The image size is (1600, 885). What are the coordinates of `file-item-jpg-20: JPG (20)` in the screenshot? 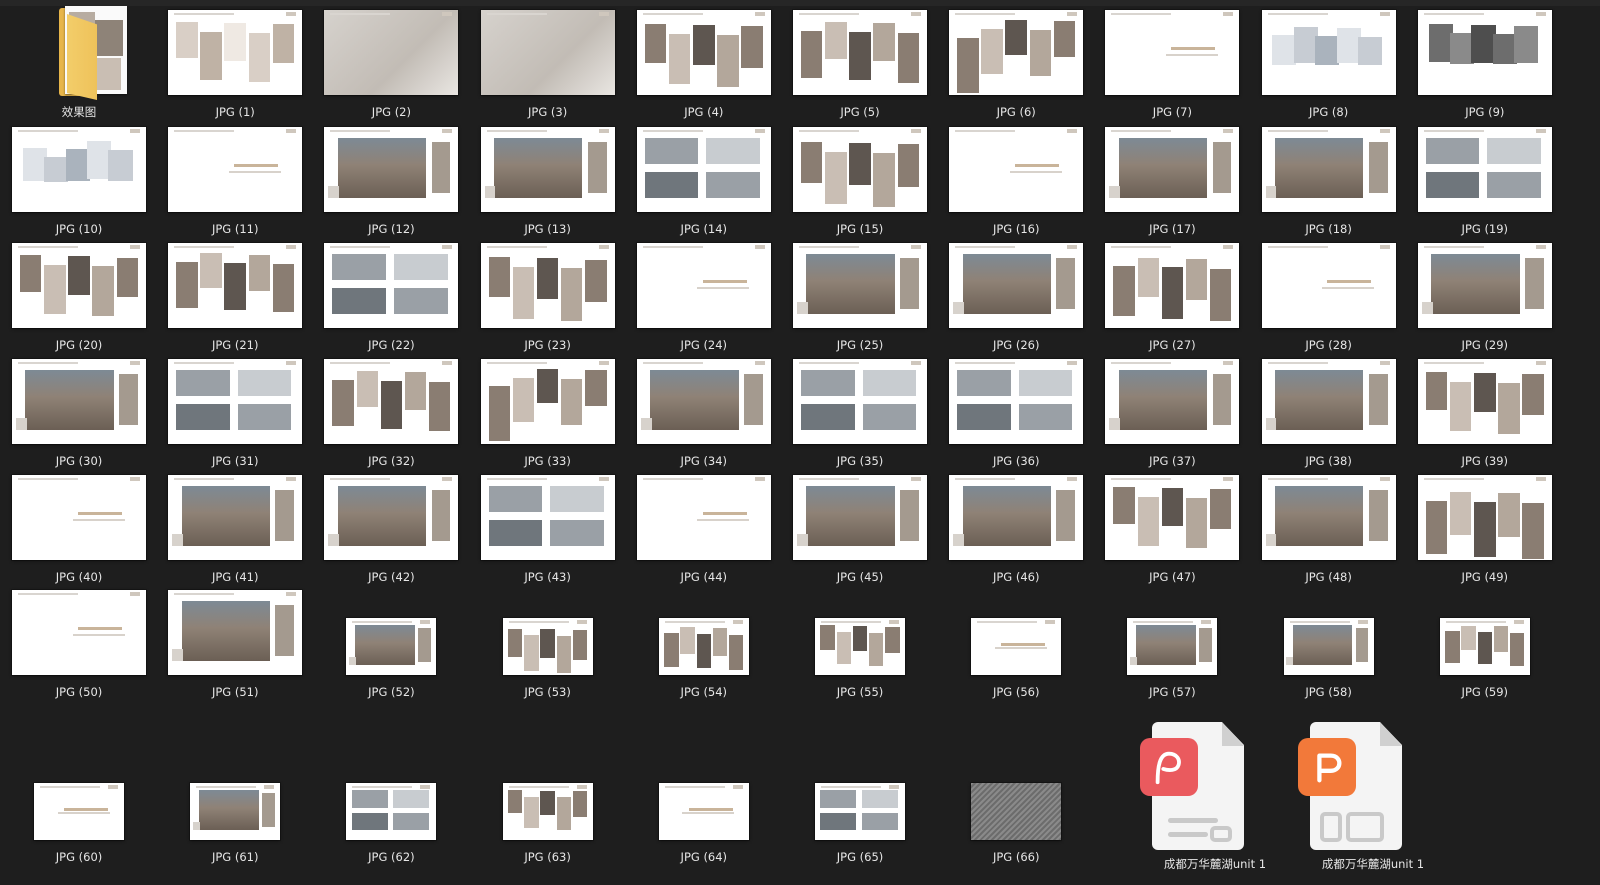 It's located at (79, 298).